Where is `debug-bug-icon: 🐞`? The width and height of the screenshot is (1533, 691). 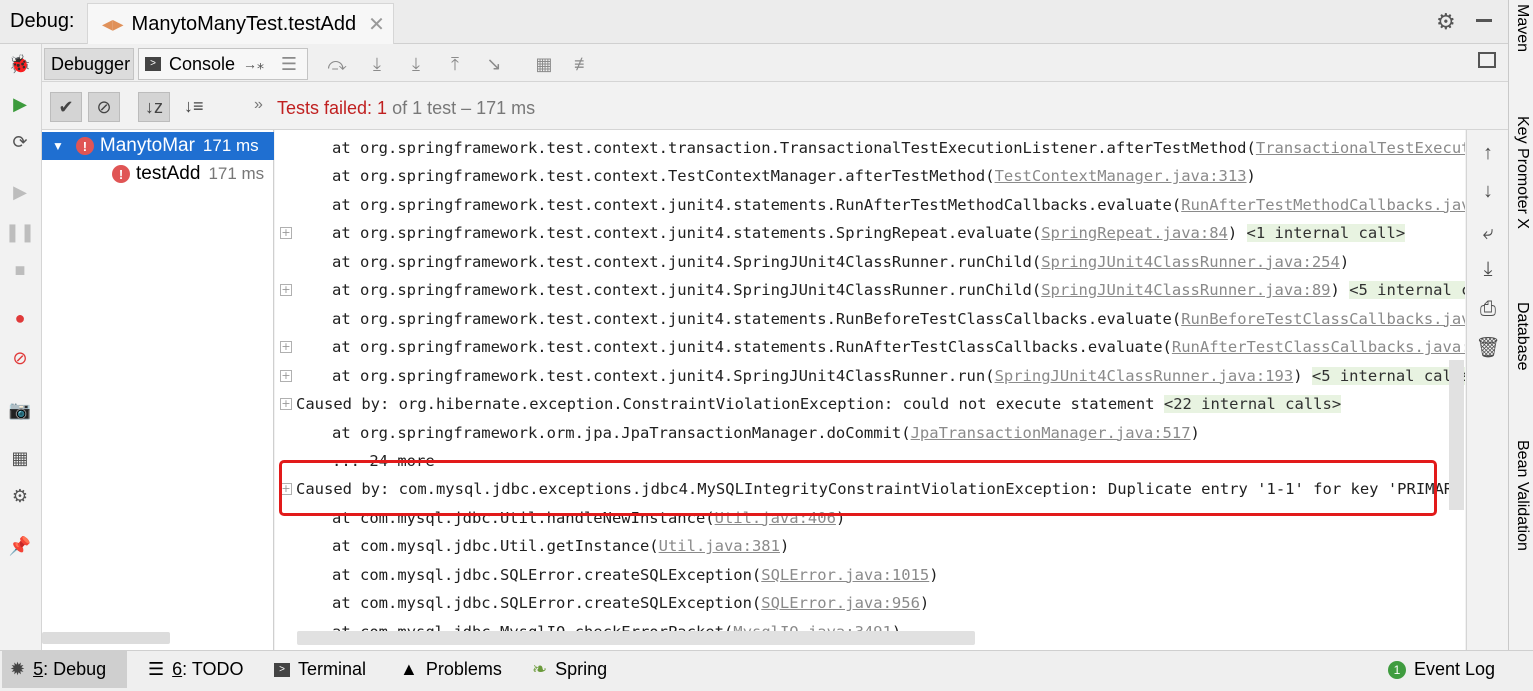
debug-bug-icon: 🐞 is located at coordinates (20, 64).